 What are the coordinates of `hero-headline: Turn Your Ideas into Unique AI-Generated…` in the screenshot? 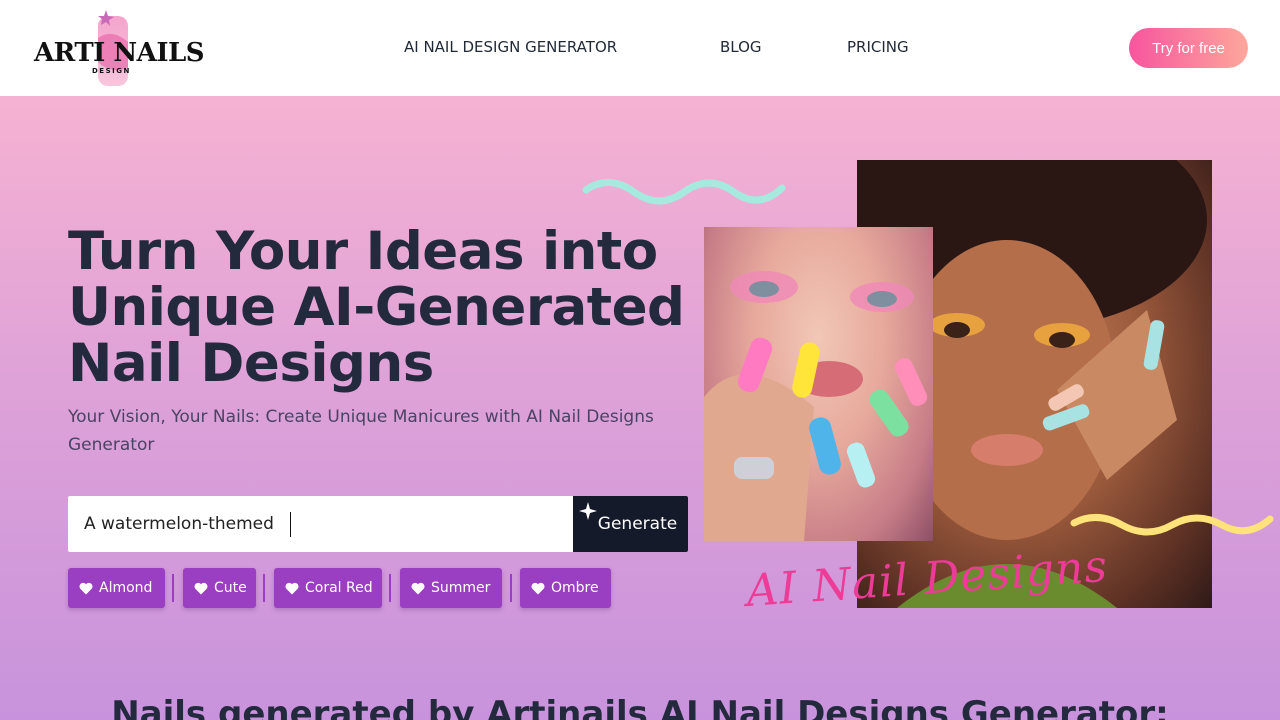 It's located at (376, 307).